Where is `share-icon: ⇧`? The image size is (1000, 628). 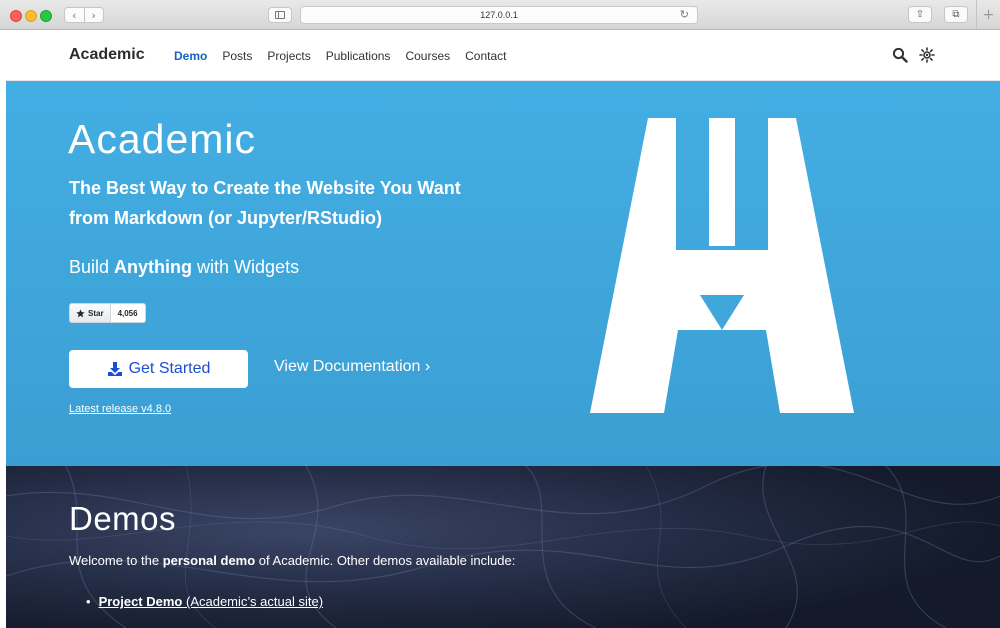
share-icon: ⇧ is located at coordinates (920, 14).